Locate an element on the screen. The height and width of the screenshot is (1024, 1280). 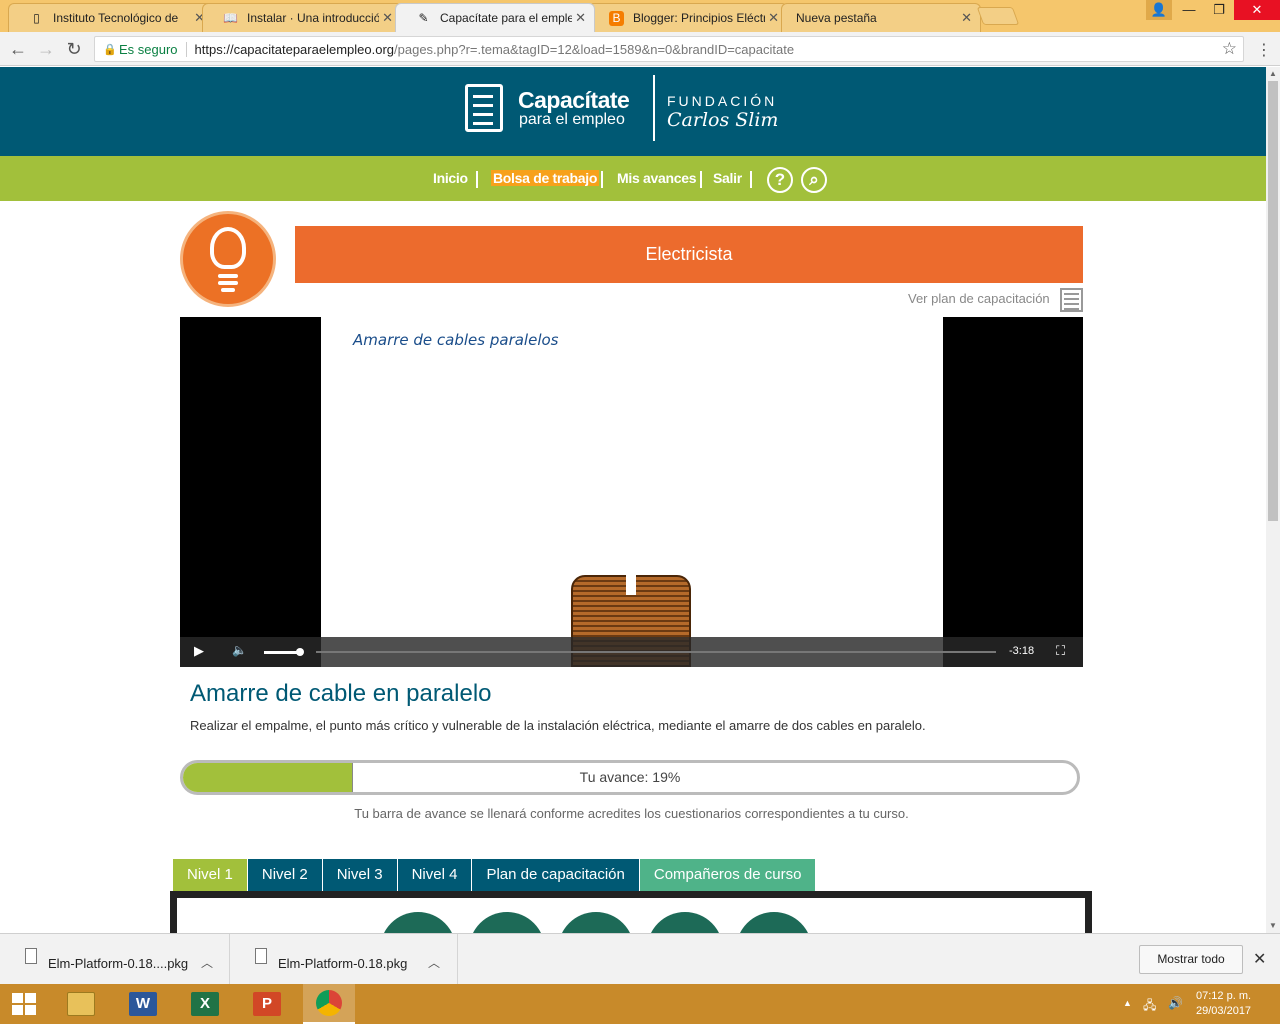
nav-mis-avances: Mis avances is located at coordinates (657, 178).